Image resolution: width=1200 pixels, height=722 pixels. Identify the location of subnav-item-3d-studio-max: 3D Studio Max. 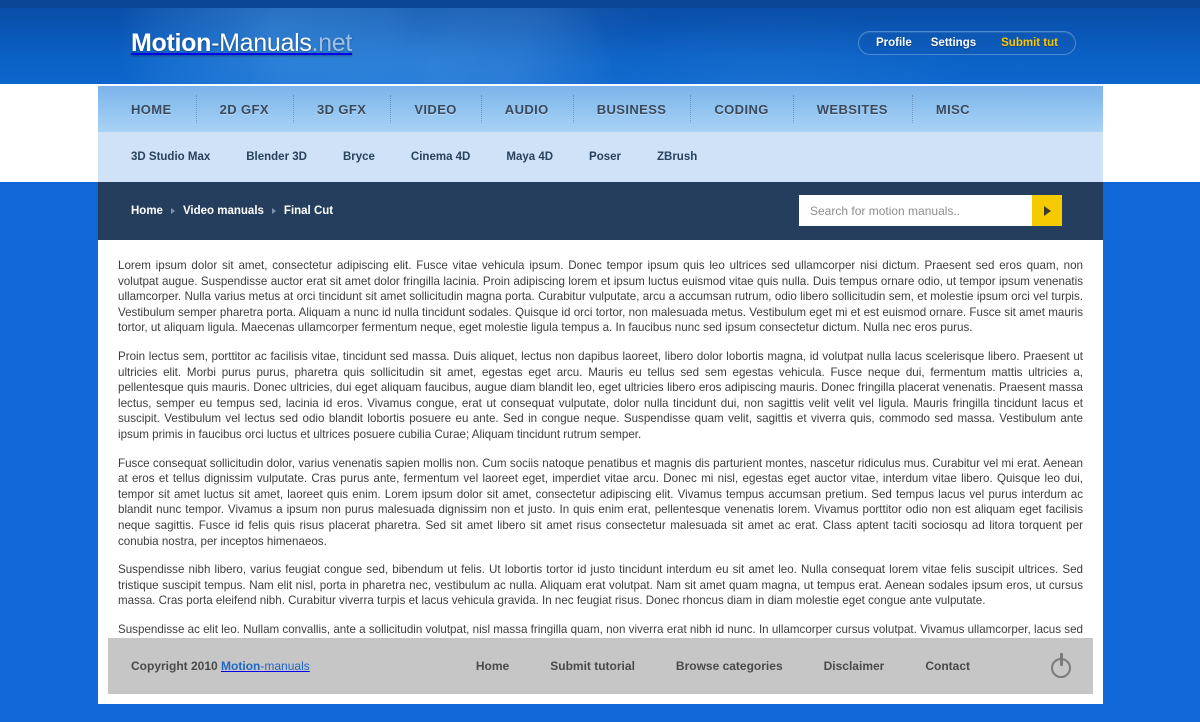
(163, 157).